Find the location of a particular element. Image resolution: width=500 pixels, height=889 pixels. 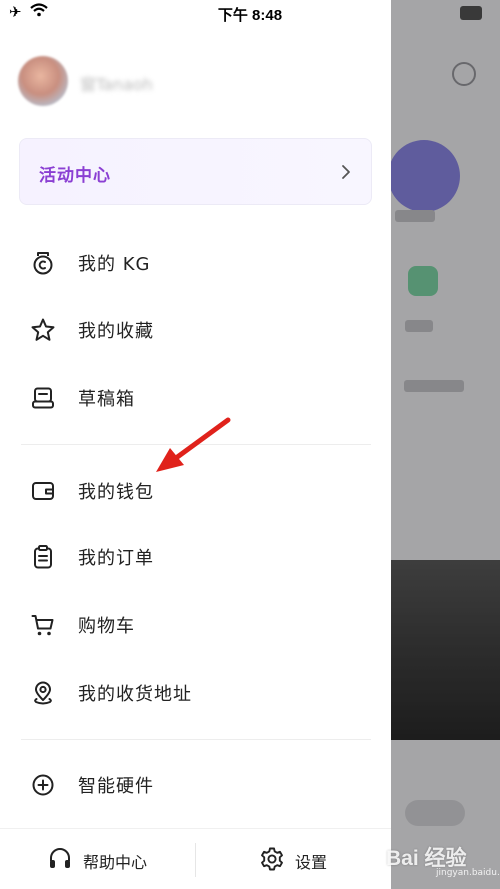

menu-item-label: 我的订单 is located at coordinates (116, 558).